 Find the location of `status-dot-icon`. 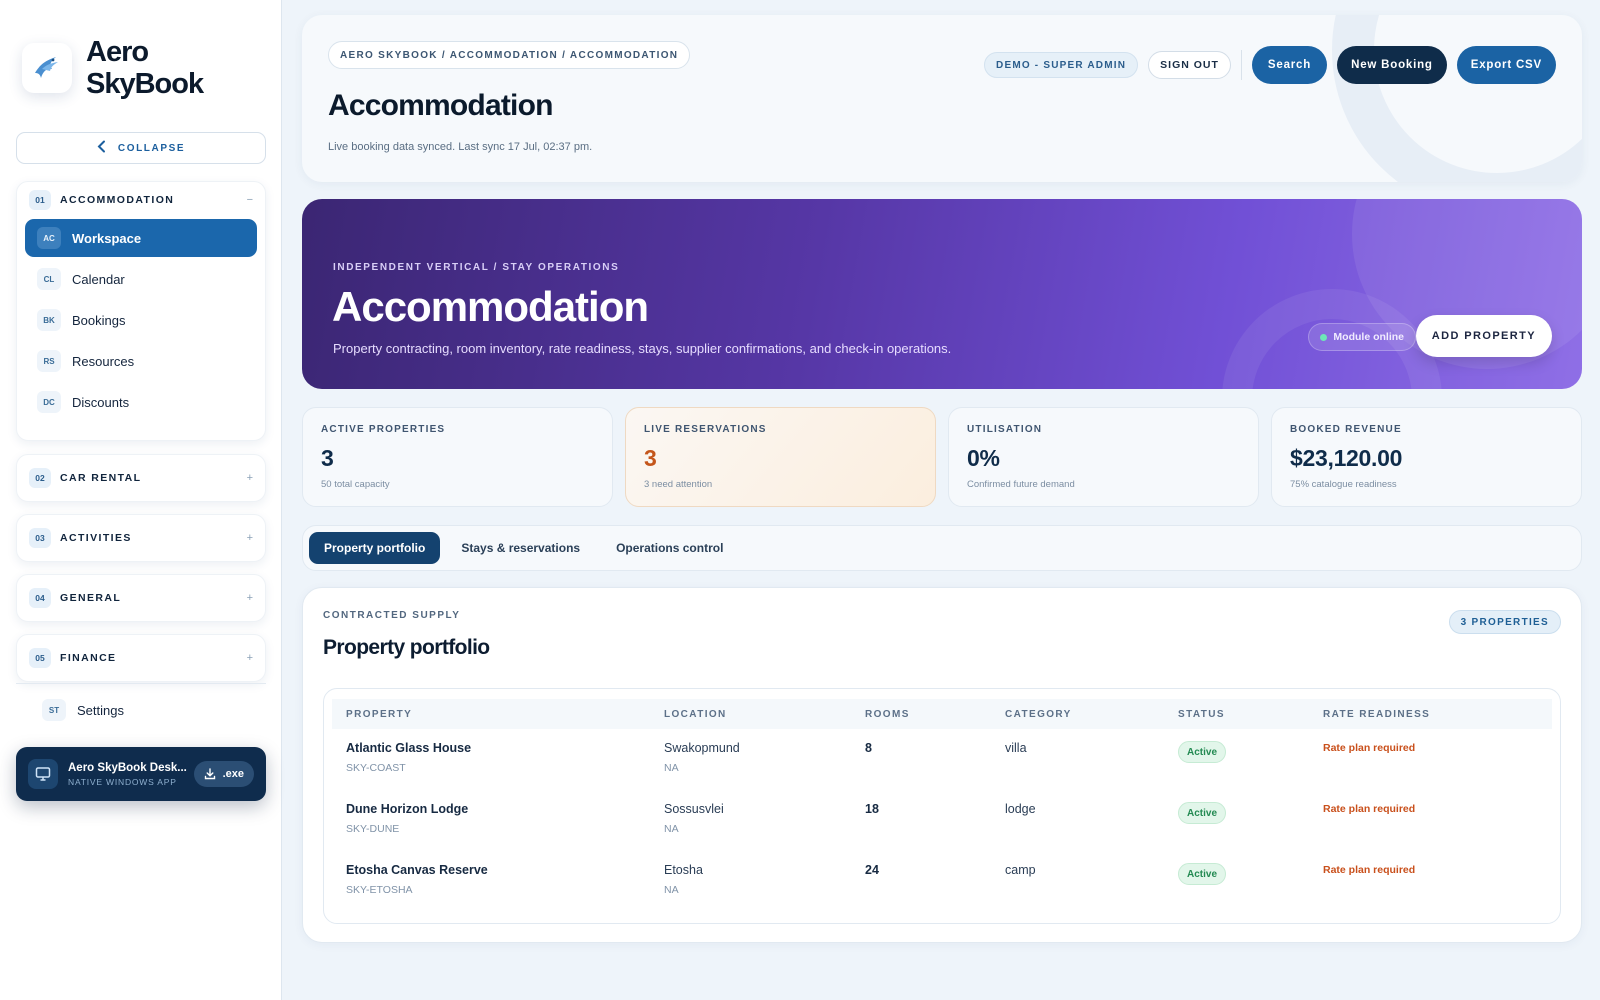

status-dot-icon is located at coordinates (1324, 337).